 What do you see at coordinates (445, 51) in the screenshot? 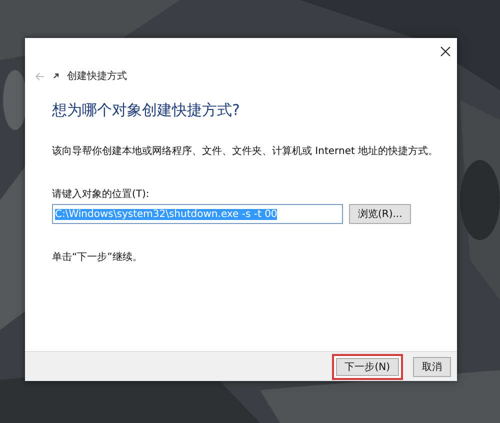
I see `close-icon` at bounding box center [445, 51].